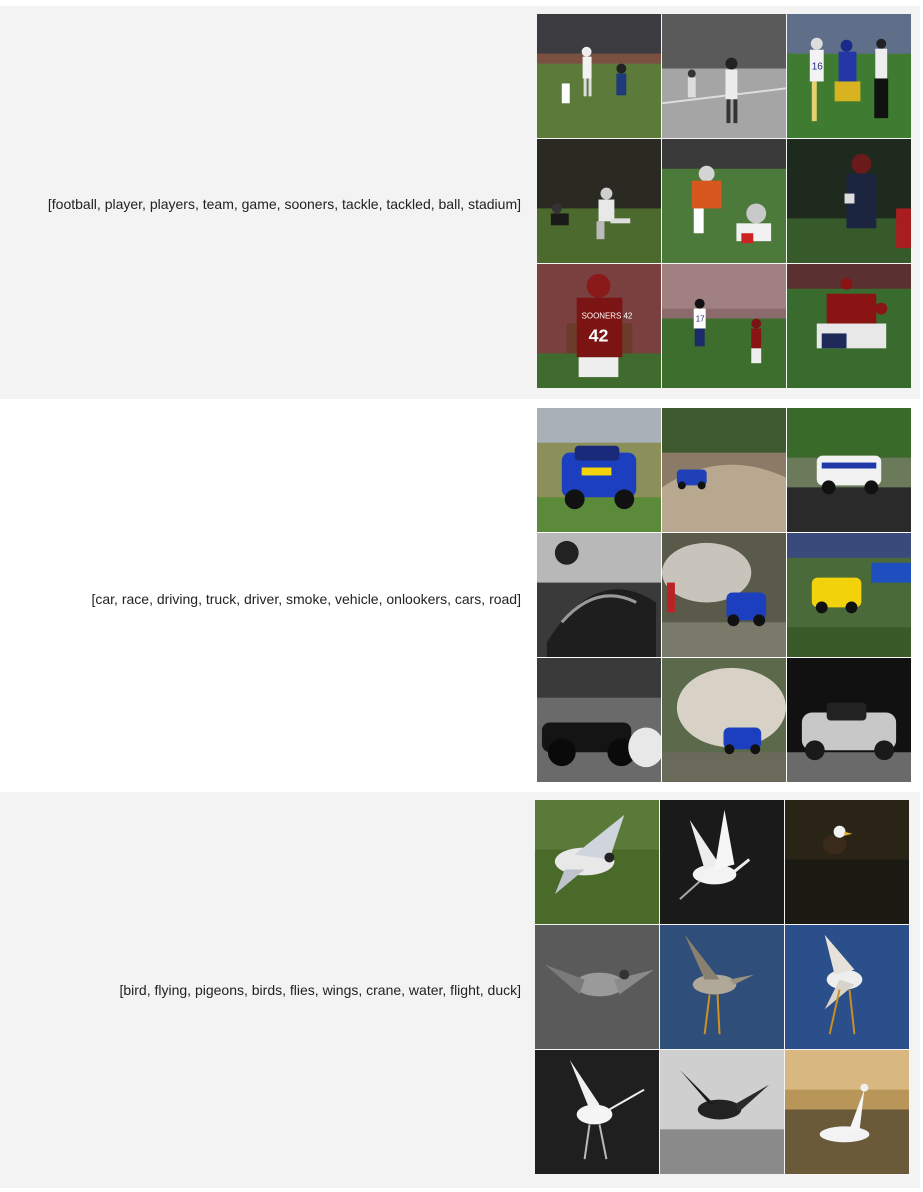 This screenshot has width=923, height=1192. What do you see at coordinates (724, 326) in the screenshot?
I see `football-photo: 17` at bounding box center [724, 326].